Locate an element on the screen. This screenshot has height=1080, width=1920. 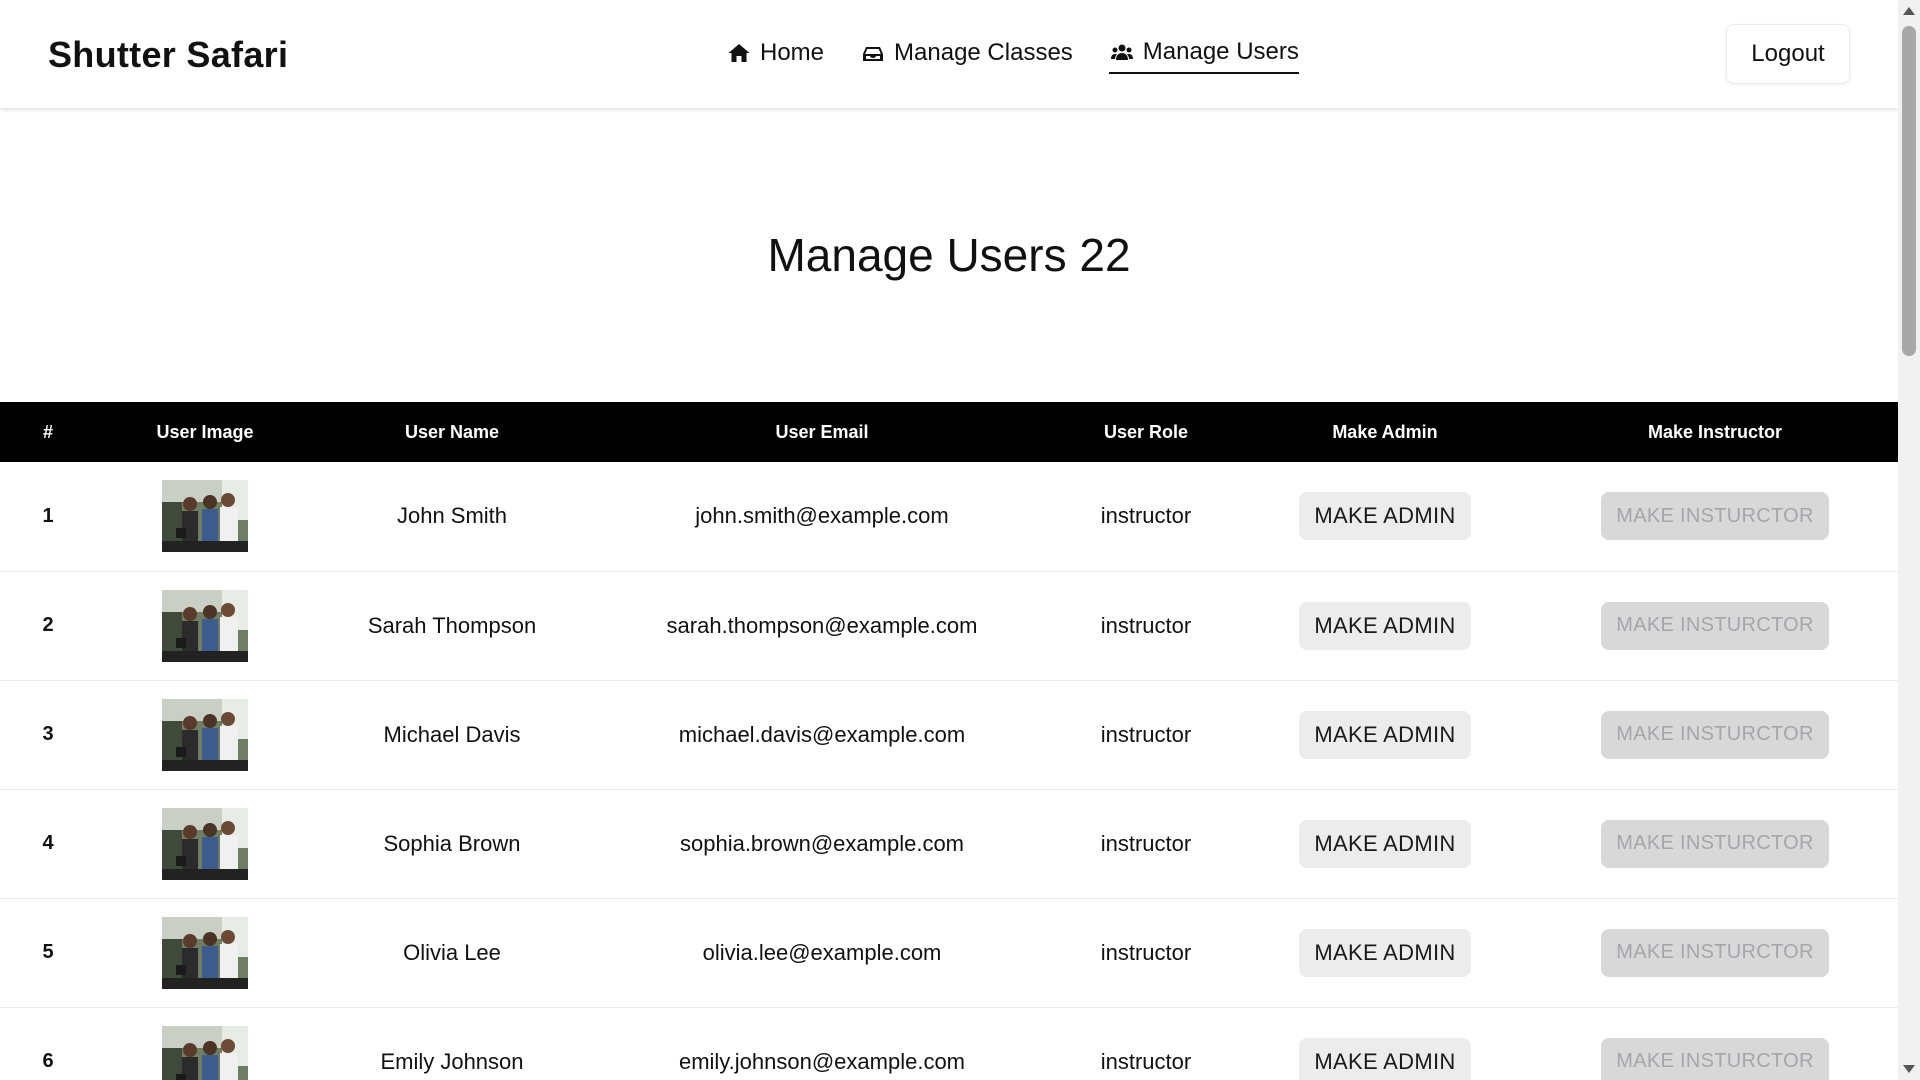
logout-button: Logout is located at coordinates (1788, 54).